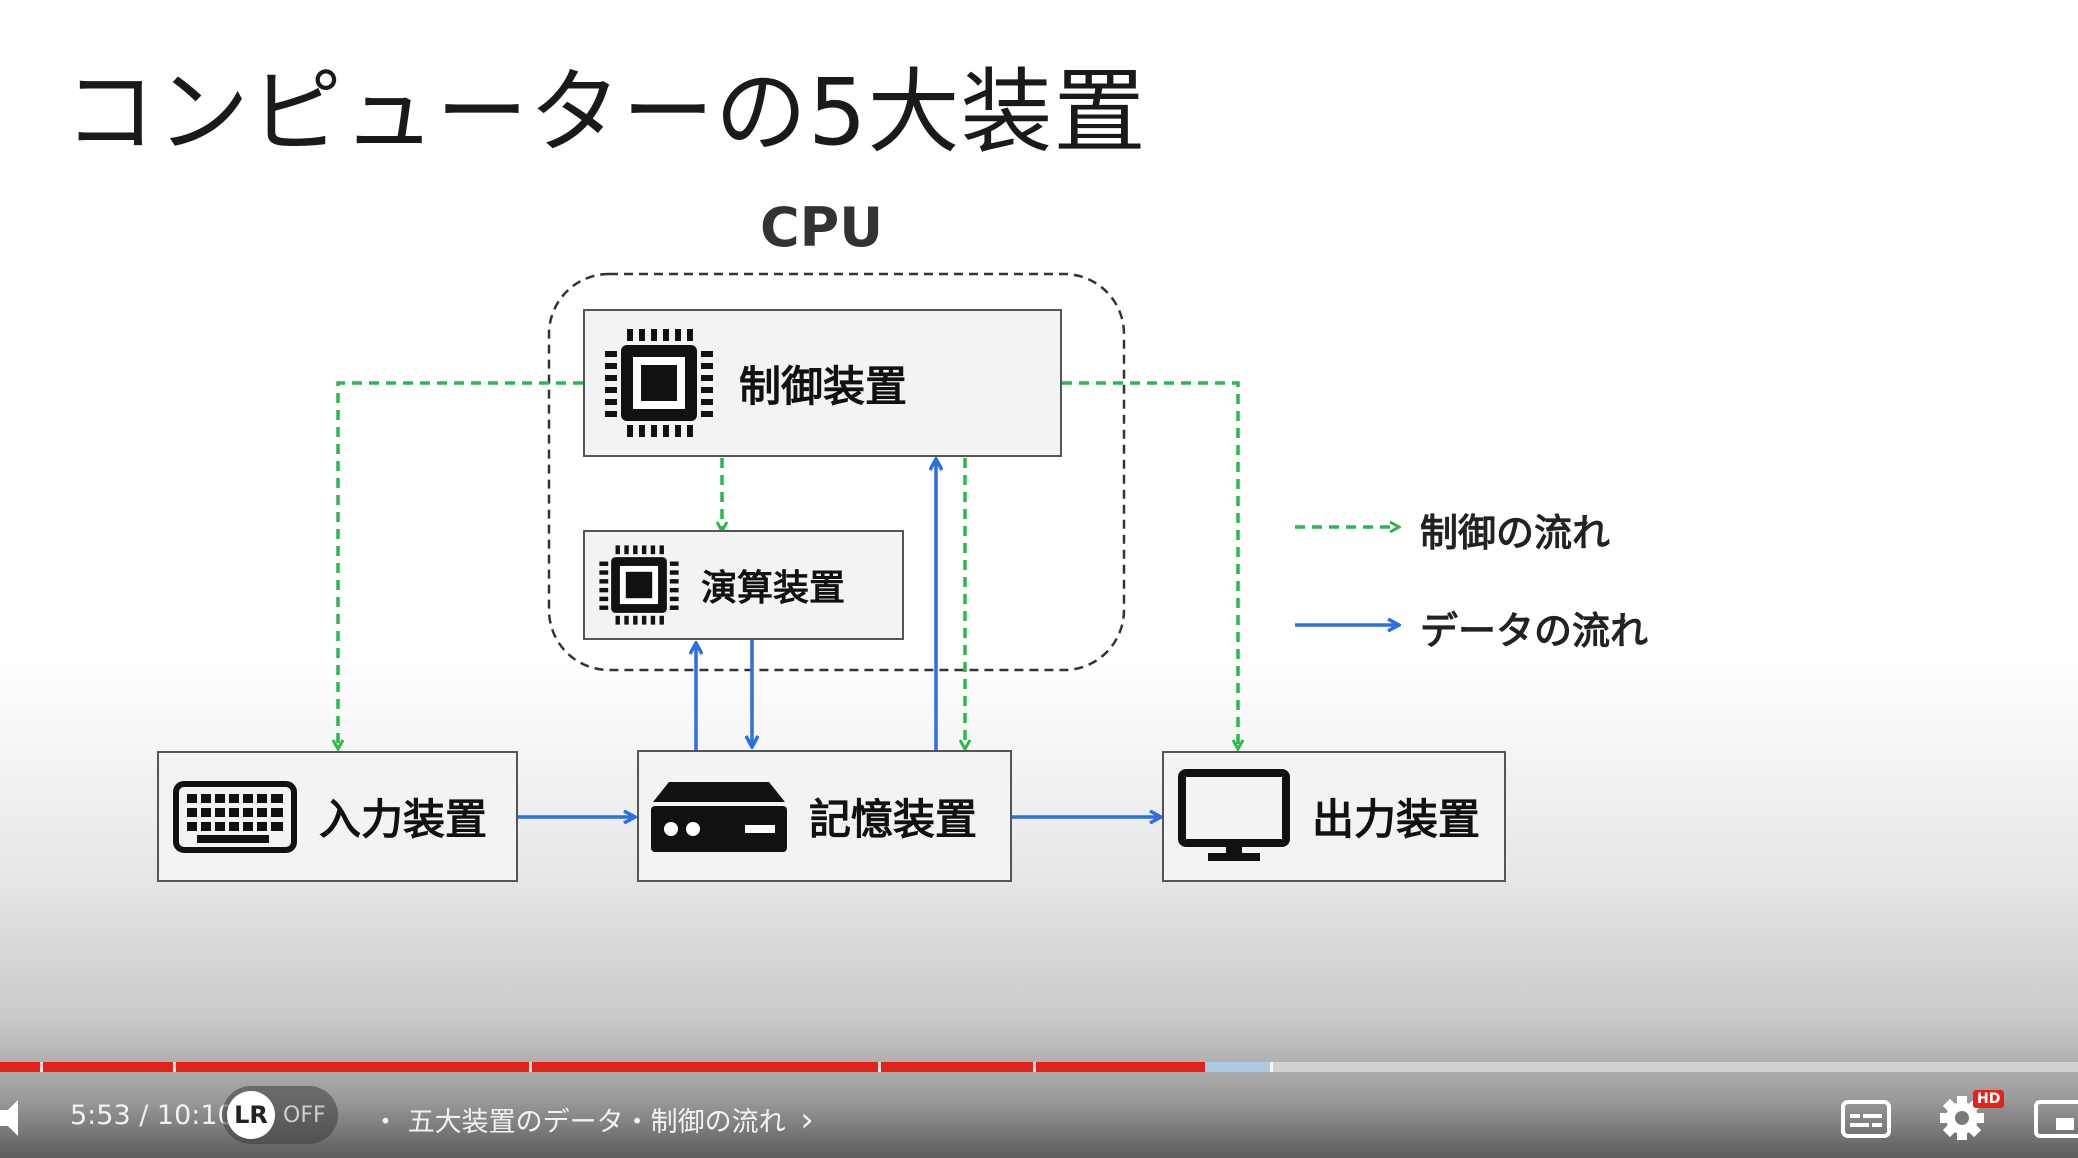 This screenshot has height=1158, width=2078. I want to click on alu-box: 演算装置, so click(743, 585).